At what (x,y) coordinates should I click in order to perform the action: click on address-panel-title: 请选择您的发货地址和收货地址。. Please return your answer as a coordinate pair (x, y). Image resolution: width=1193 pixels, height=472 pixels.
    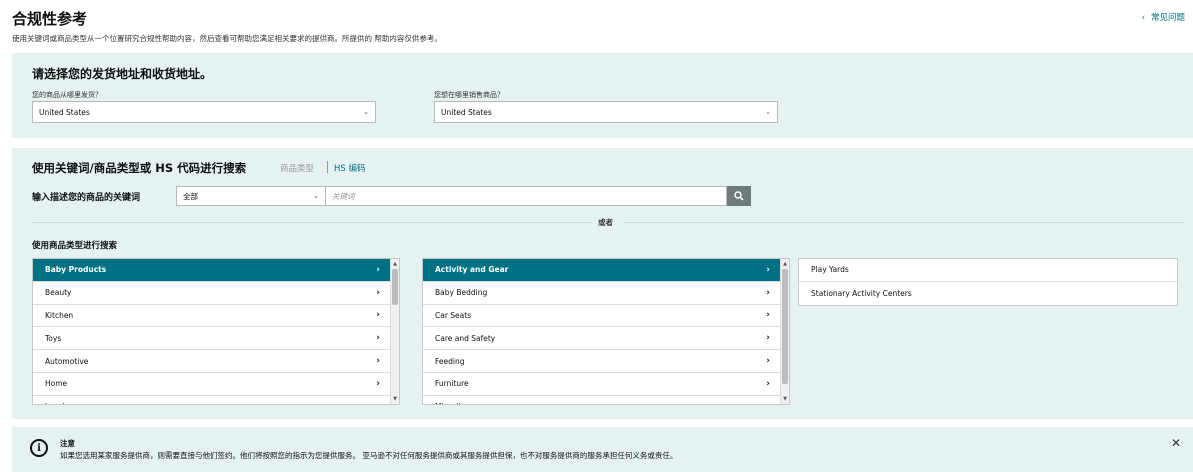
    Looking at the image, I should click on (122, 74).